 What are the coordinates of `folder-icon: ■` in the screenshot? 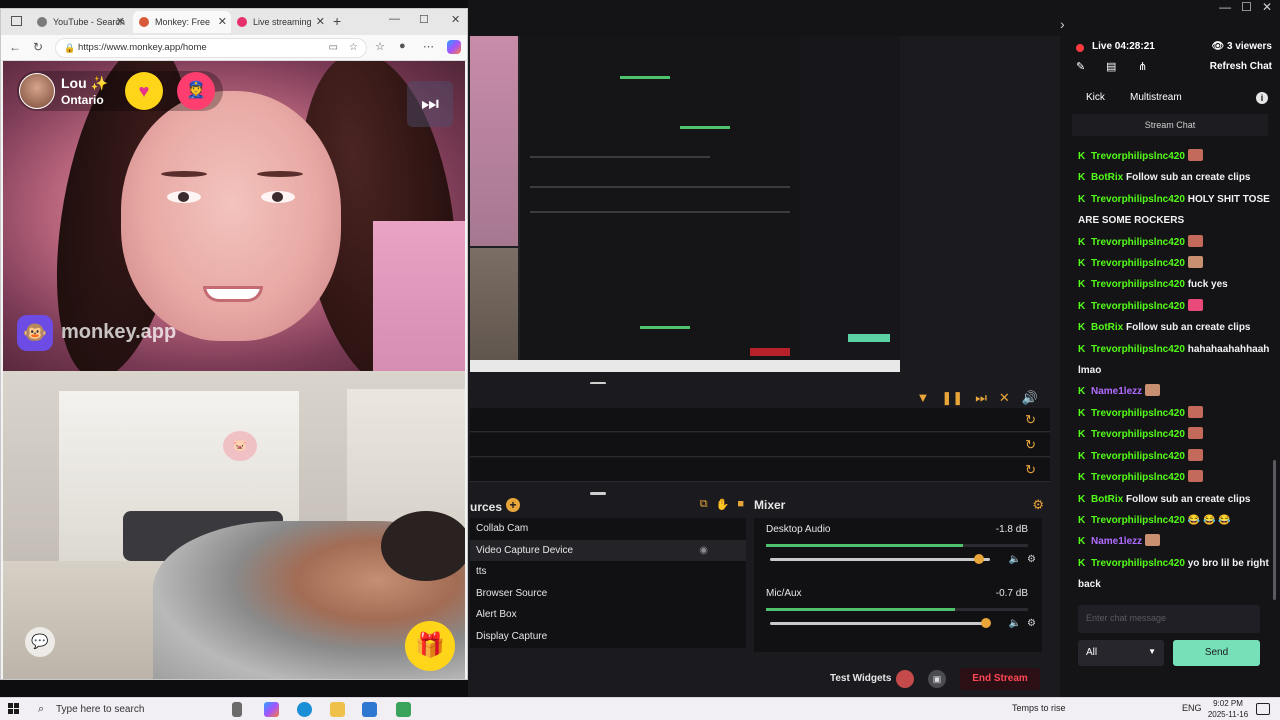 It's located at (740, 504).